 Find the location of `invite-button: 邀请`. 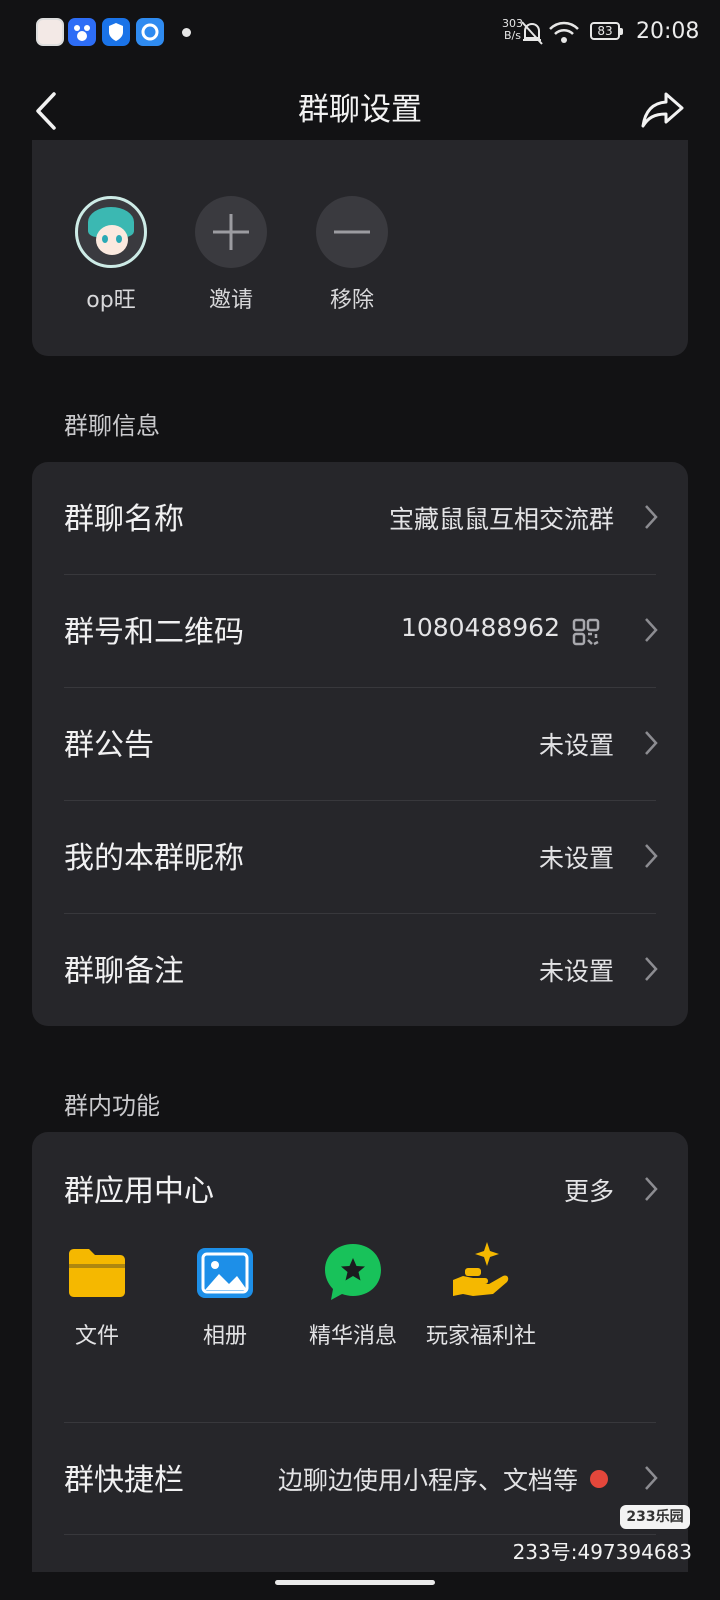

invite-button: 邀请 is located at coordinates (231, 255).